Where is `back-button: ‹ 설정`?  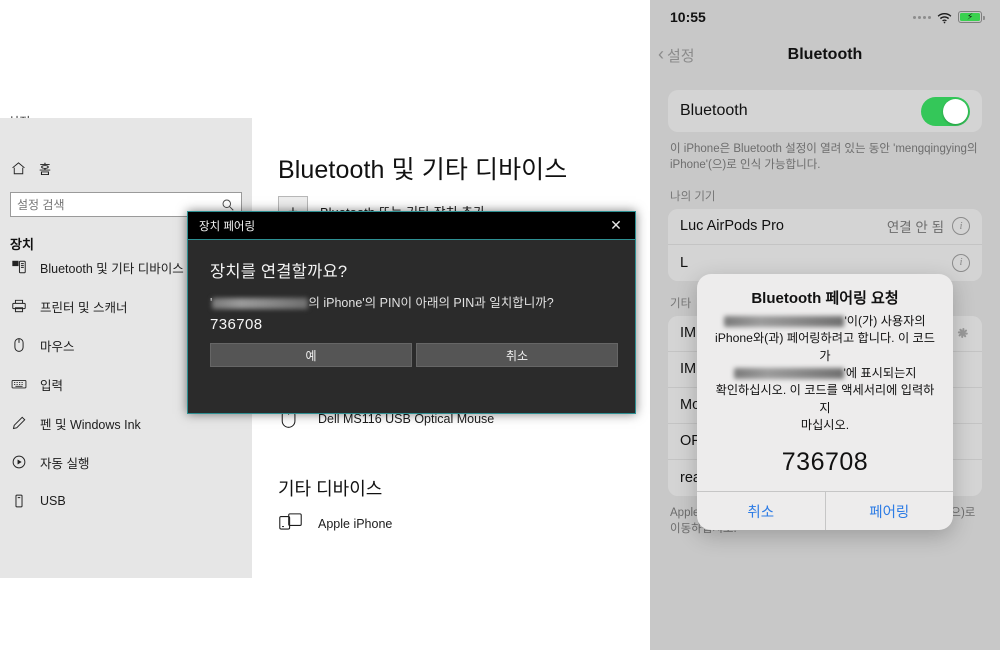
back-button: ‹ 설정 is located at coordinates (676, 55).